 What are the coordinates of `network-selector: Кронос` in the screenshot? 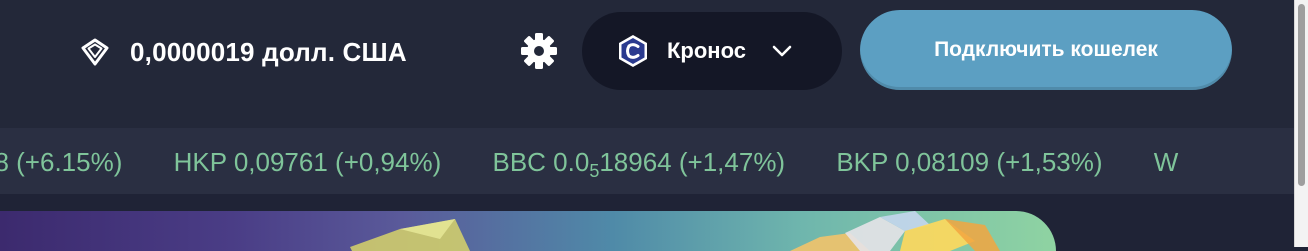 It's located at (712, 51).